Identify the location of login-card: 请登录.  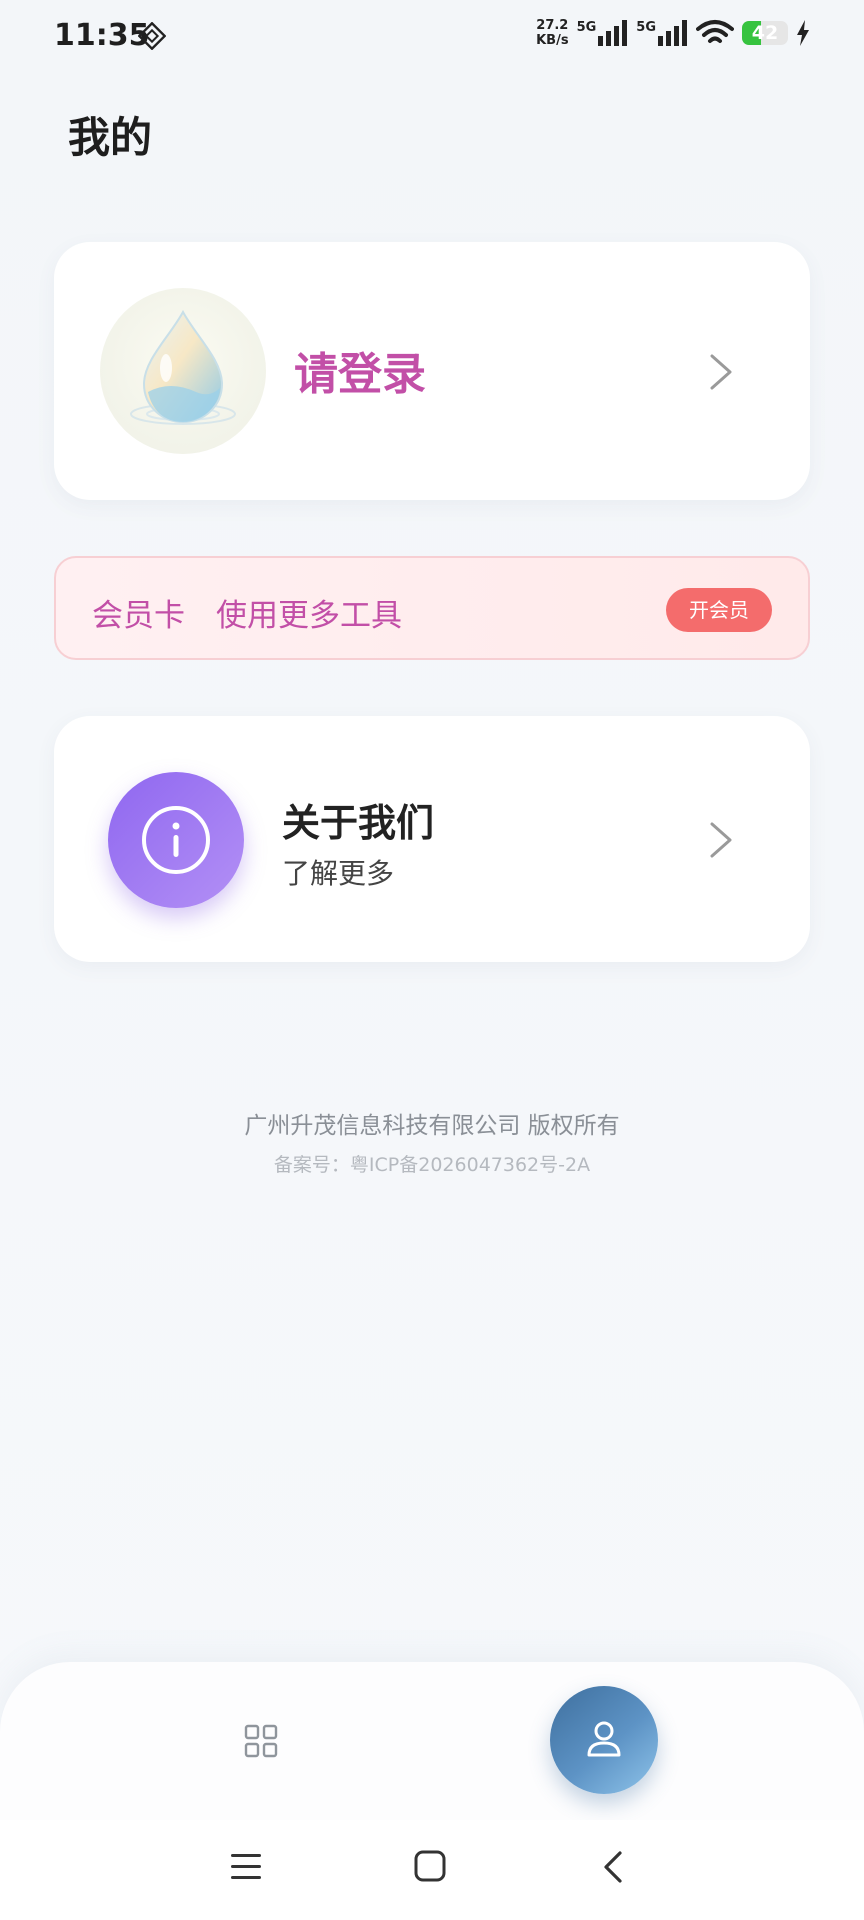
(432, 371).